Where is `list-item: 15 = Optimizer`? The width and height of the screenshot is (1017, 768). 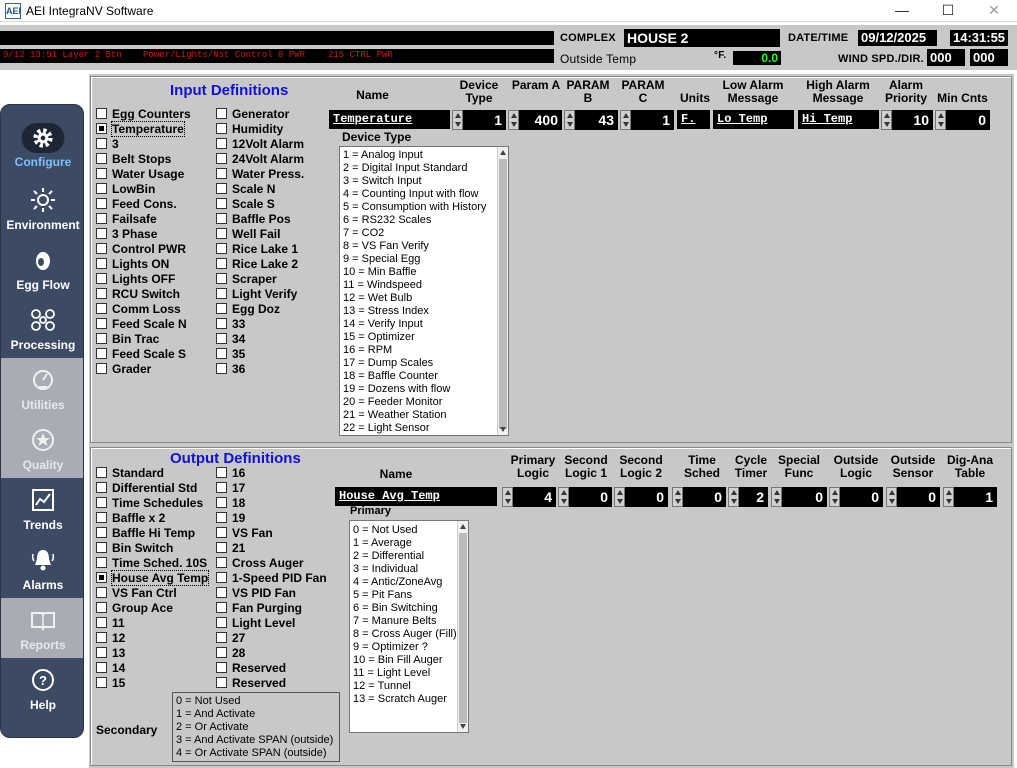 list-item: 15 = Optimizer is located at coordinates (424, 337).